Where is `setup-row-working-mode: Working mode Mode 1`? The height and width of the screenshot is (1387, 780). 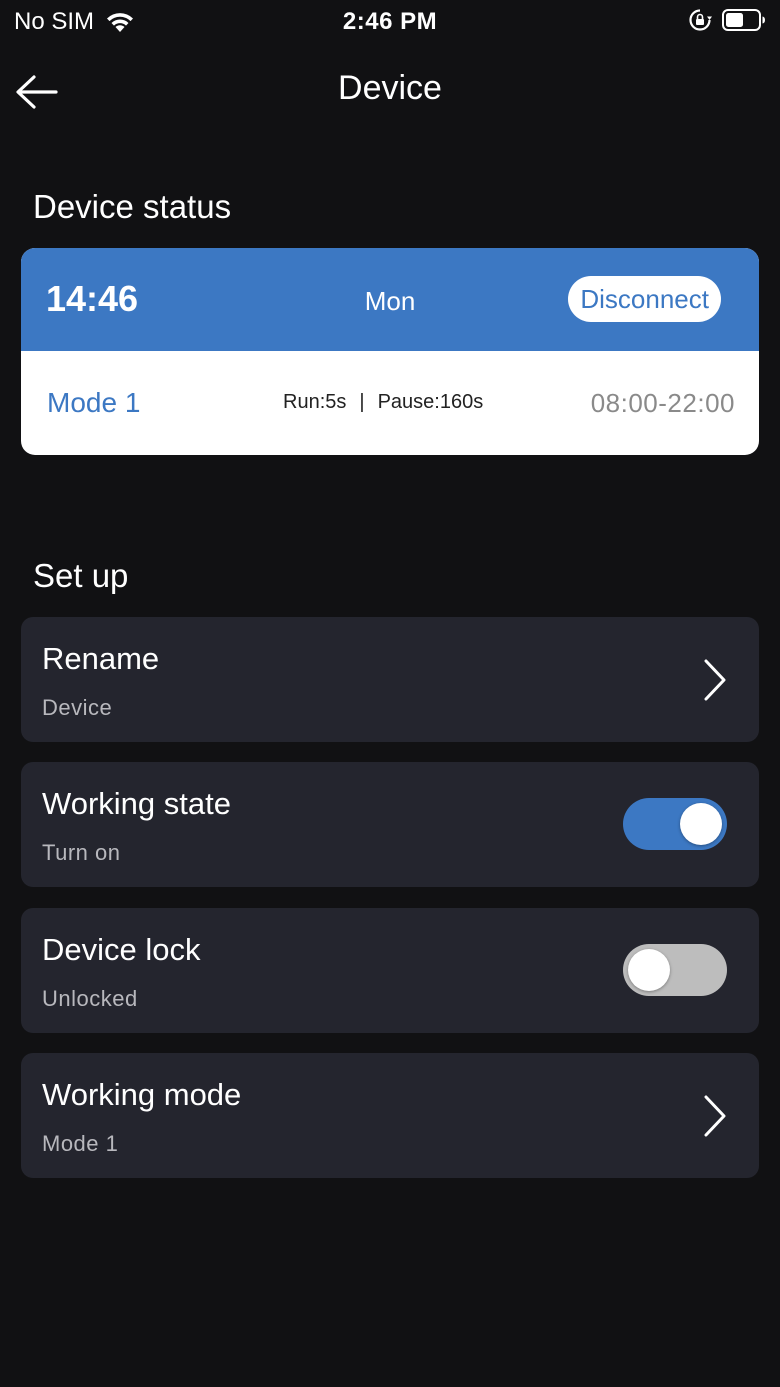
setup-row-working-mode: Working mode Mode 1 is located at coordinates (390, 1115).